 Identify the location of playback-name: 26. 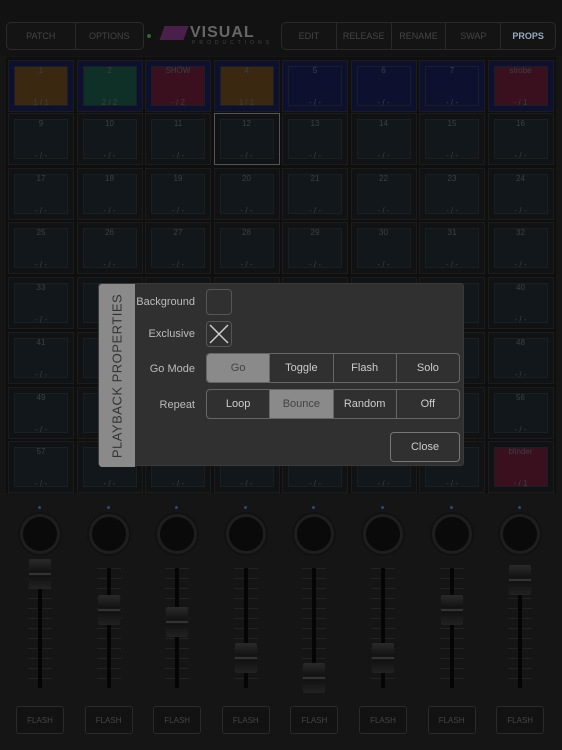
(109, 232).